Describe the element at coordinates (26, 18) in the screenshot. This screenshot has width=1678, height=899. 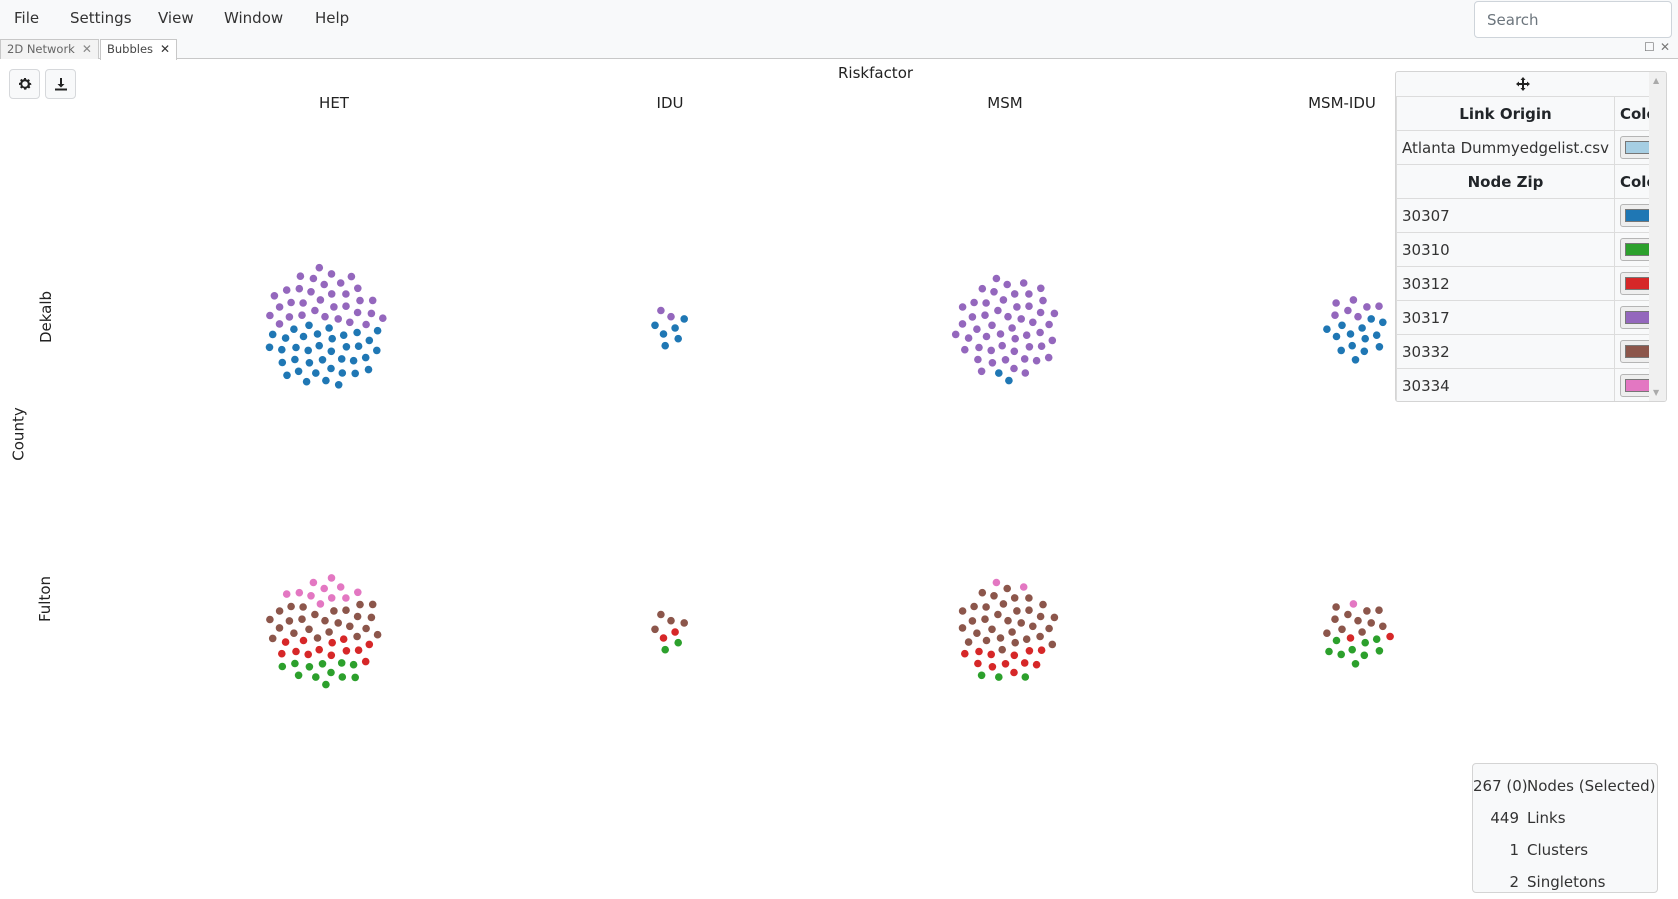
I see `menu-file: File` at that location.